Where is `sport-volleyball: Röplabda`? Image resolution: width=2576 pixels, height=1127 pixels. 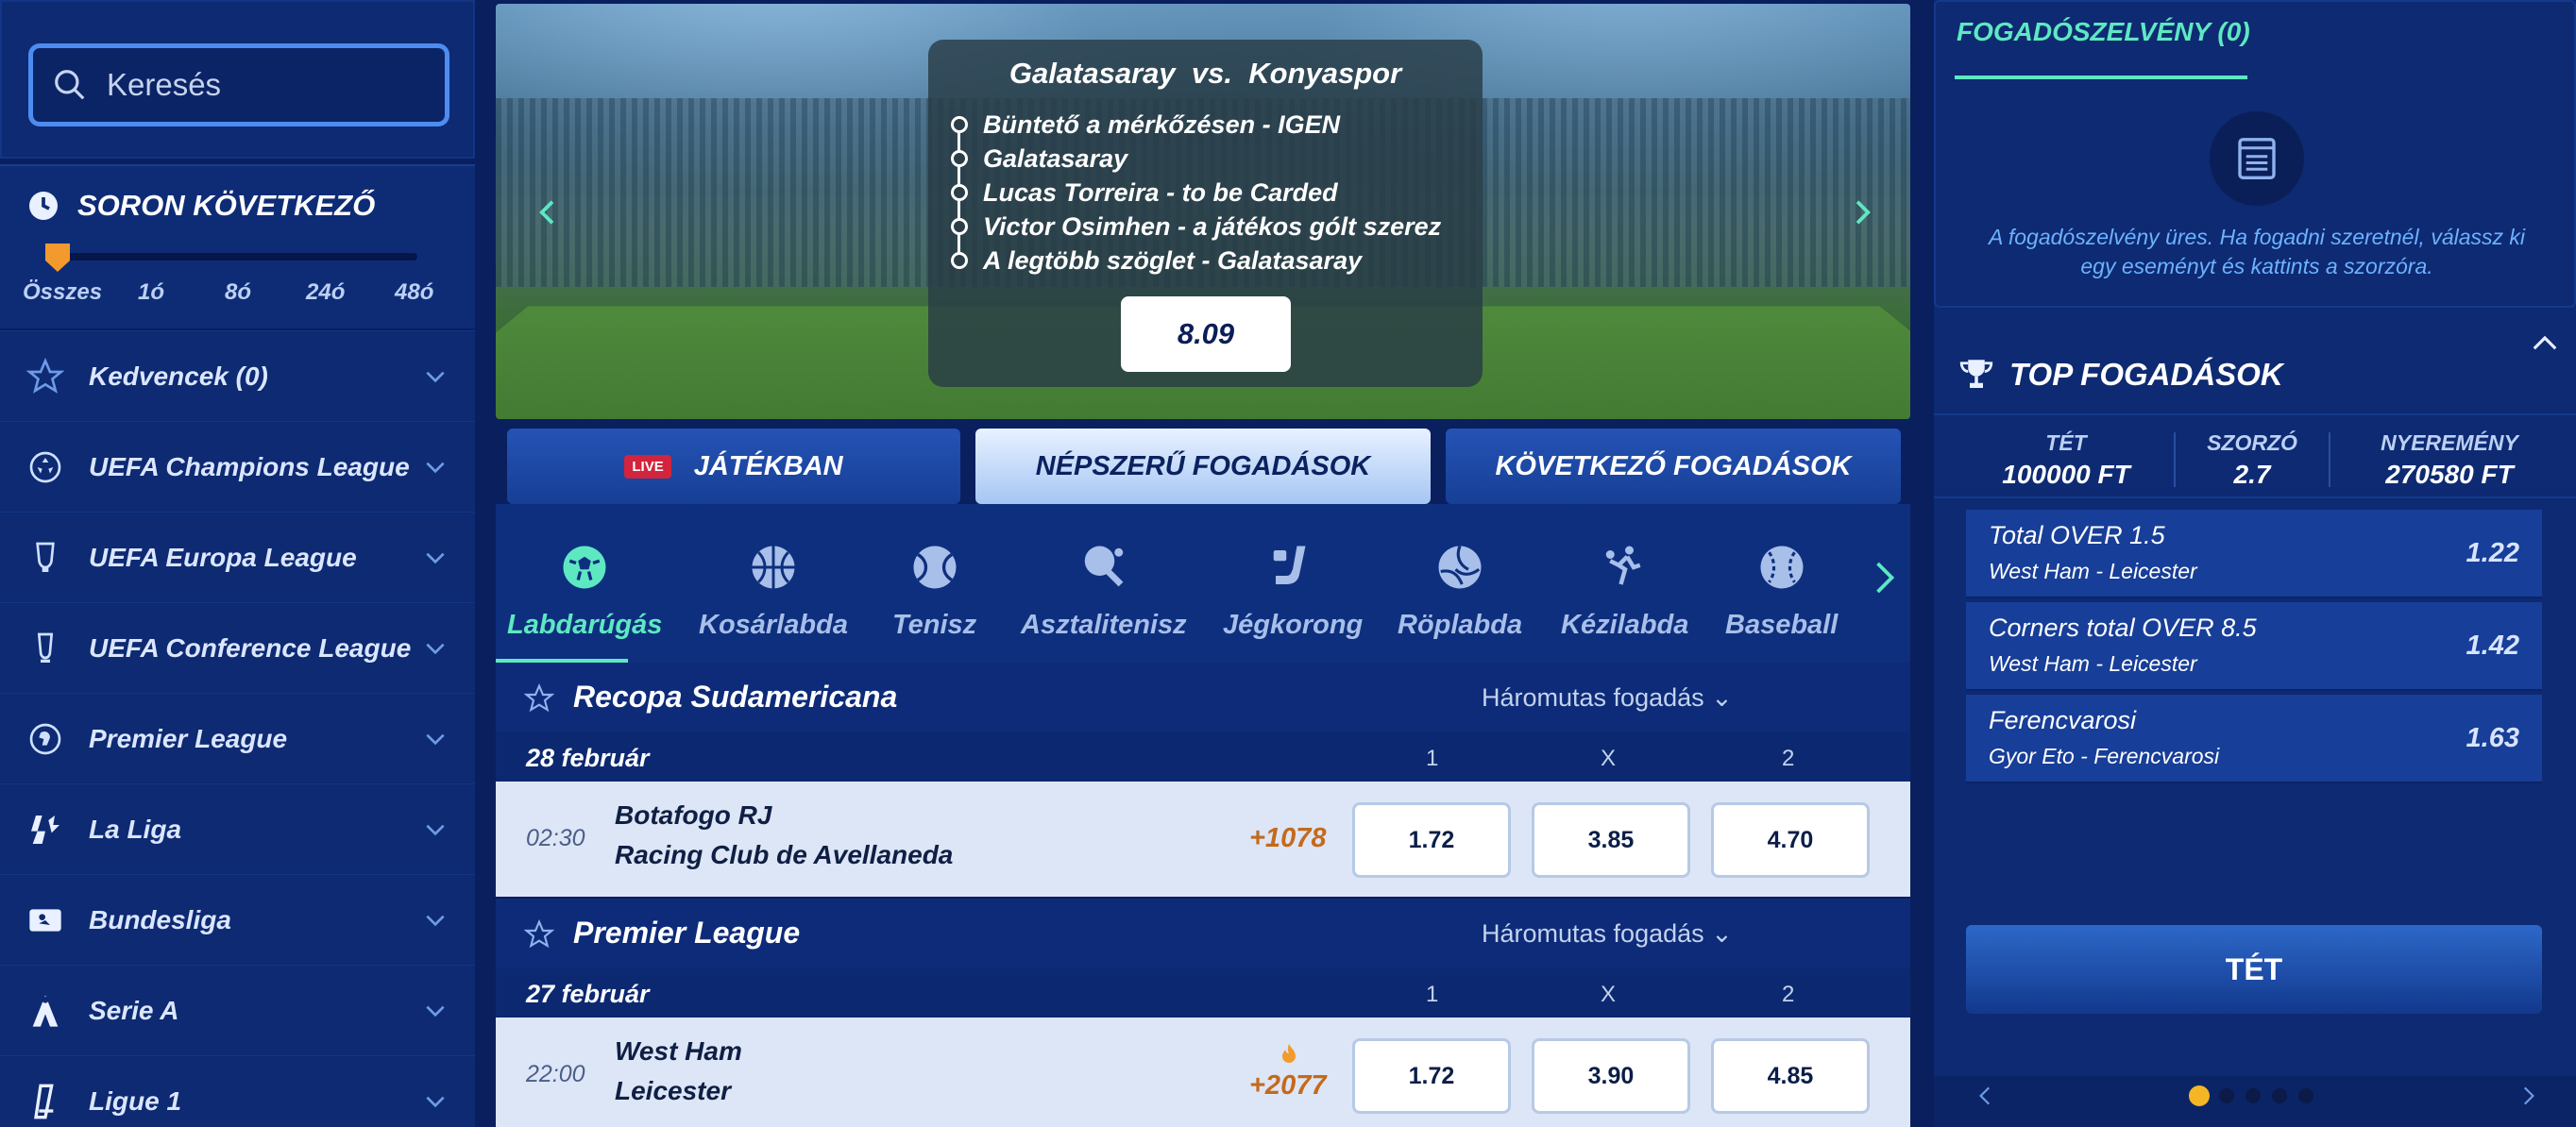
sport-volleyball: Röplabda is located at coordinates (1460, 591).